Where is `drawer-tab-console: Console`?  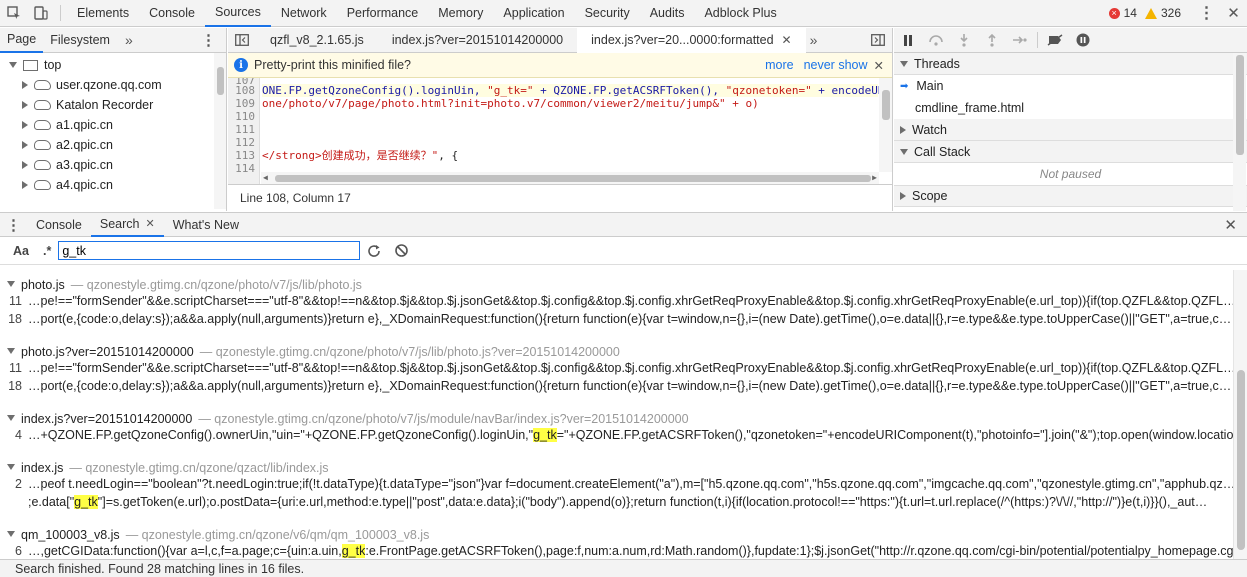 drawer-tab-console: Console is located at coordinates (59, 225).